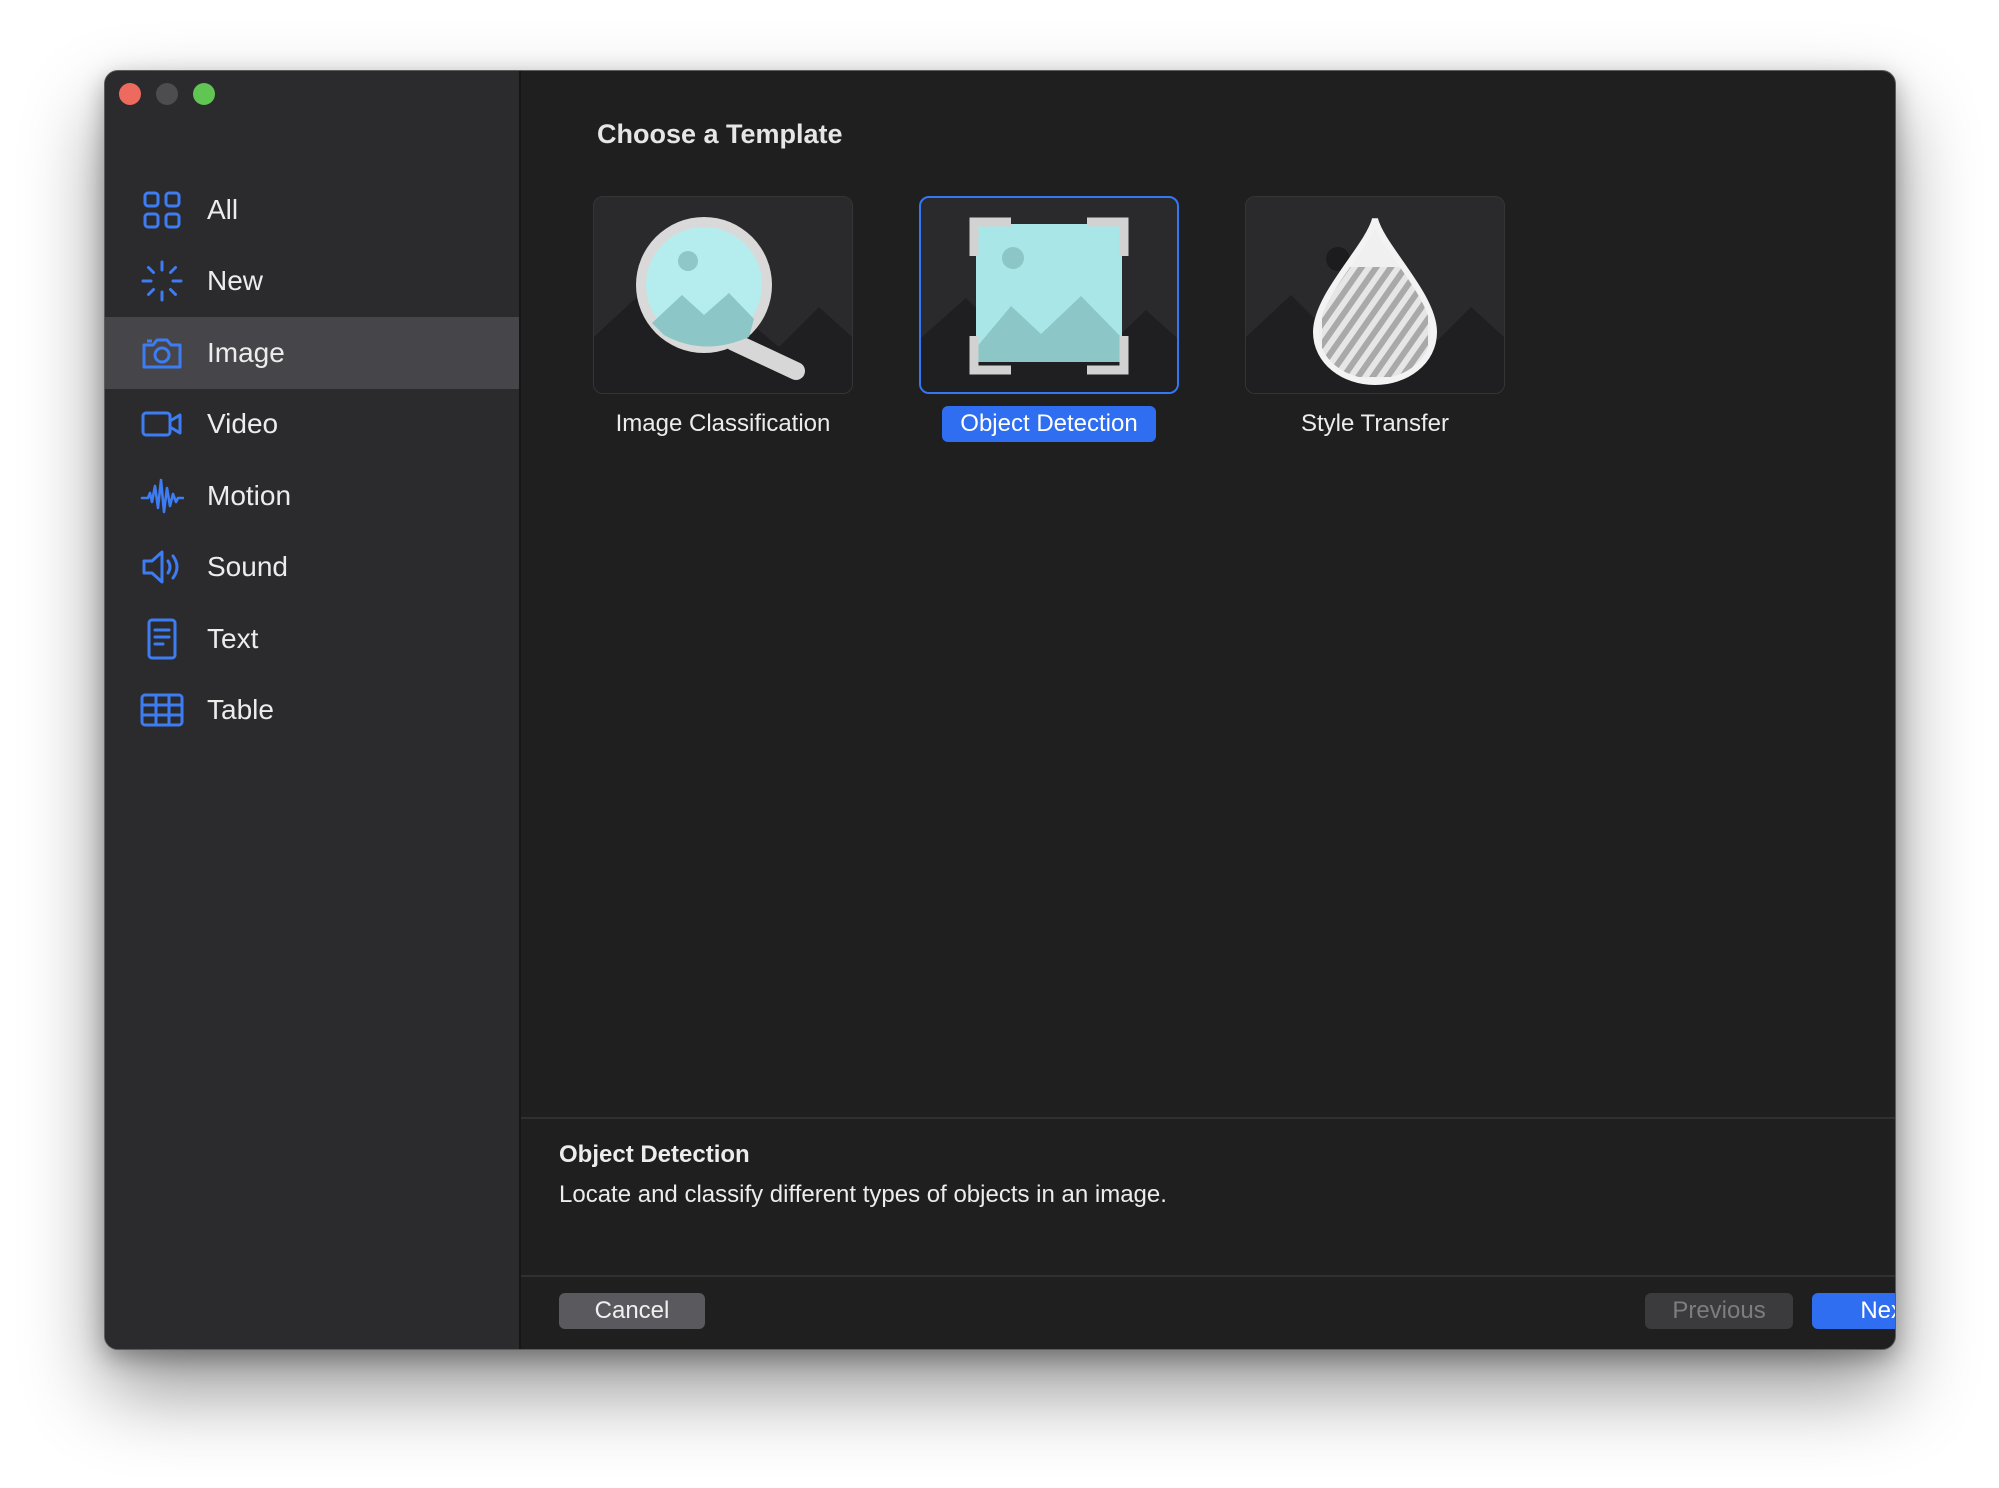 This screenshot has height=1488, width=1999. I want to click on sidebar-item-table: Table, so click(312, 711).